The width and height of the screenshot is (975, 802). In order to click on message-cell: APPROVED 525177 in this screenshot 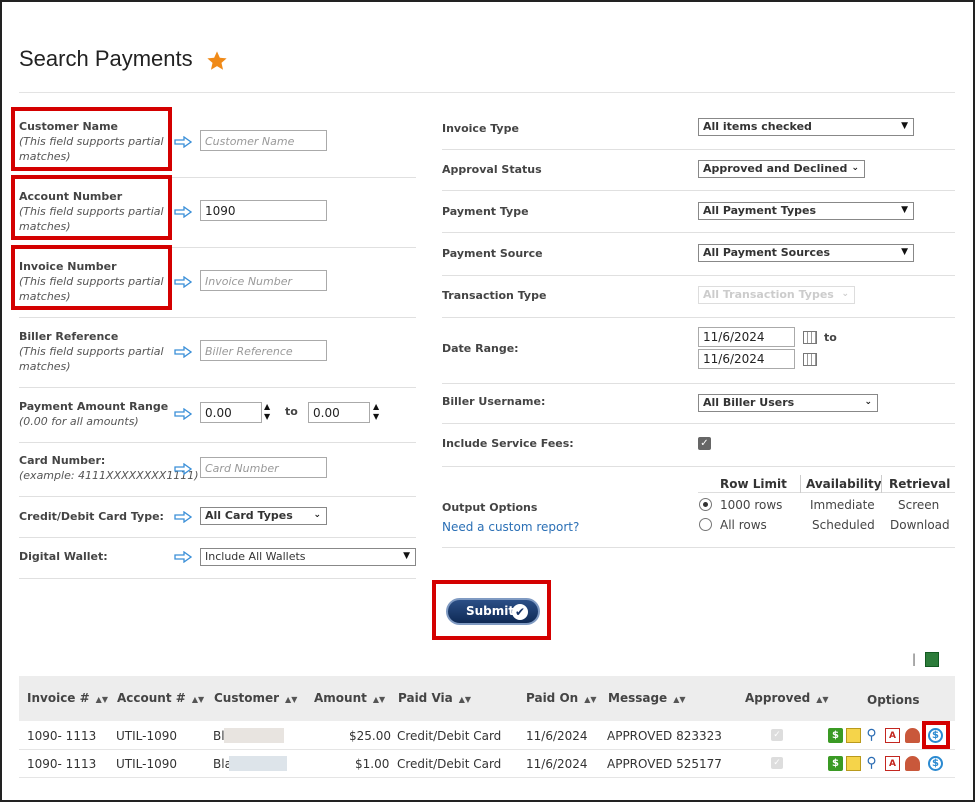, I will do `click(664, 764)`.